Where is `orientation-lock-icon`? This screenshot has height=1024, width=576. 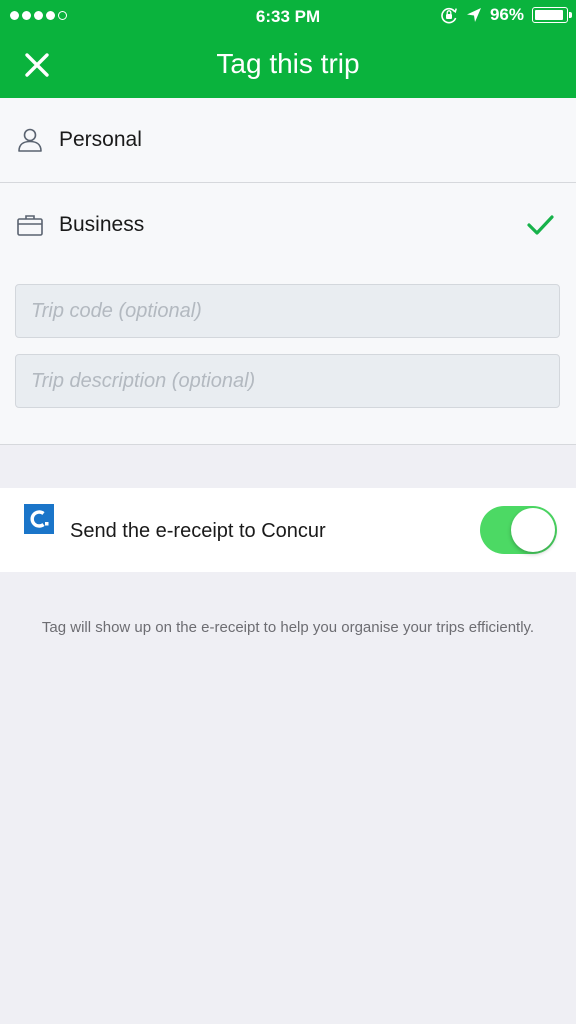 orientation-lock-icon is located at coordinates (449, 15).